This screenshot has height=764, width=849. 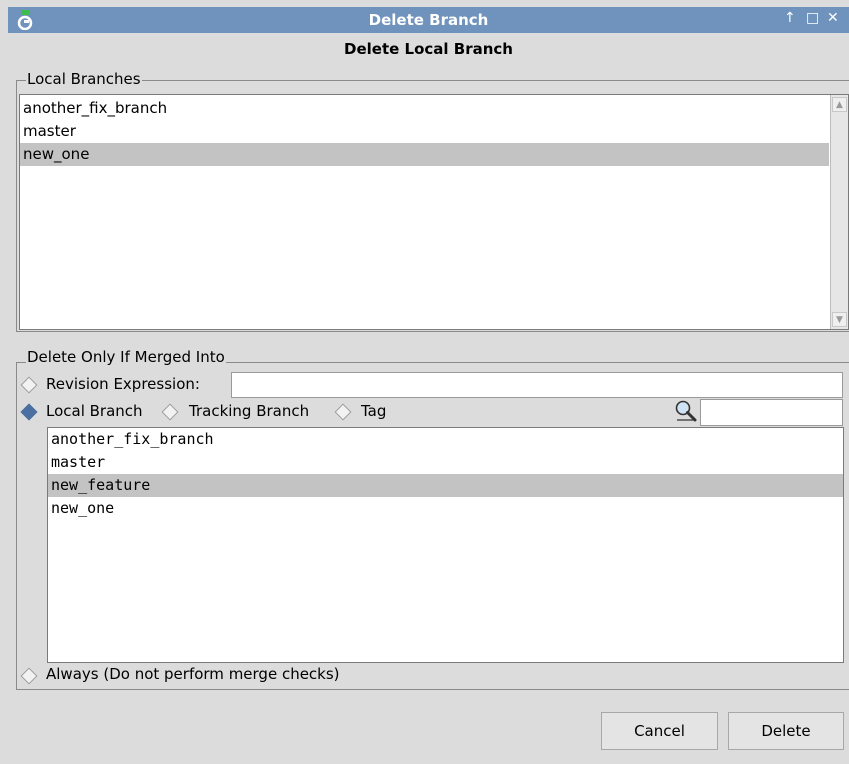 What do you see at coordinates (428, 49) in the screenshot?
I see `dialog-heading: Delete Local Branch` at bounding box center [428, 49].